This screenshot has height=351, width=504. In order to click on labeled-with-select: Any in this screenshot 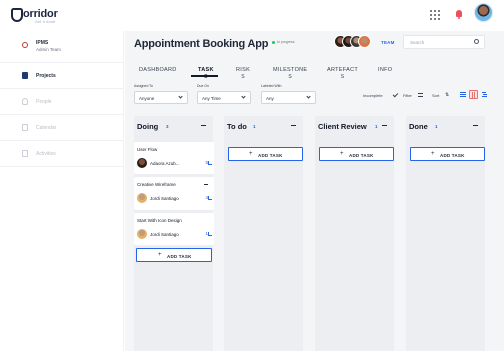, I will do `click(288, 97)`.